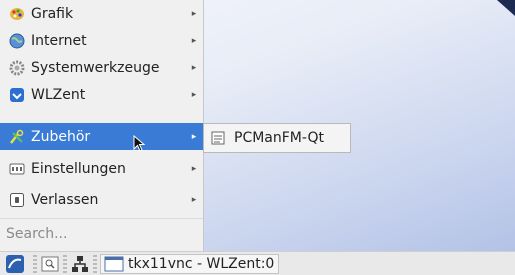 The image size is (515, 275). I want to click on start-menu-button, so click(15, 264).